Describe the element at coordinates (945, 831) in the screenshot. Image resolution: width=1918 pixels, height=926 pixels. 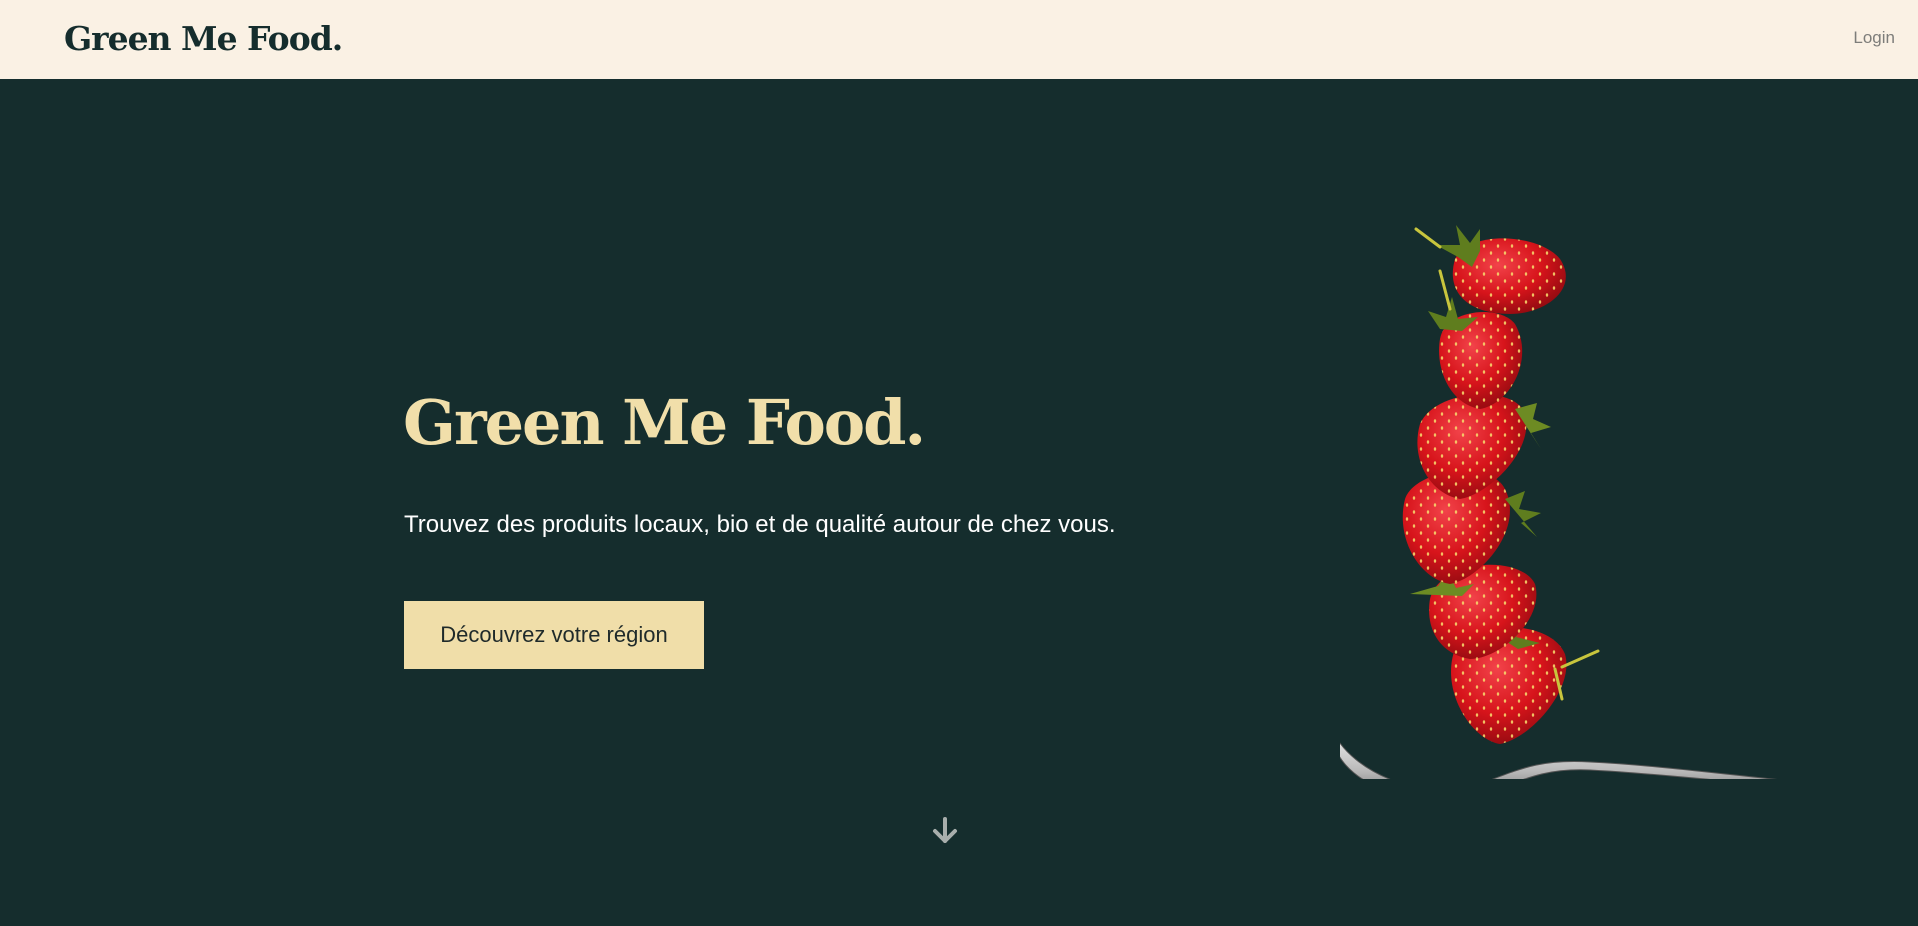
I see `arrow-down-icon` at that location.